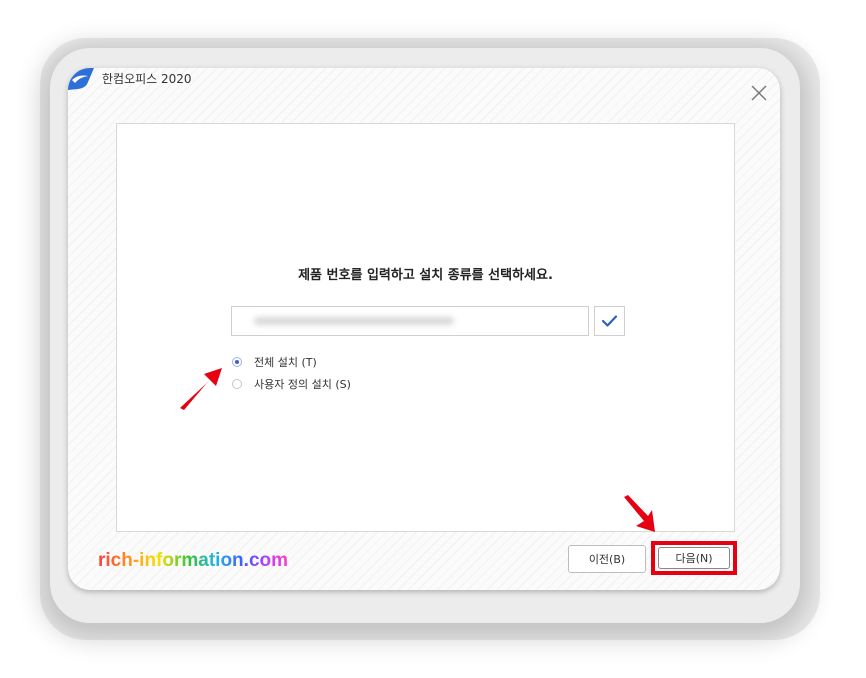 This screenshot has height=678, width=866. What do you see at coordinates (607, 559) in the screenshot?
I see `prev-button: 이전(B)` at bounding box center [607, 559].